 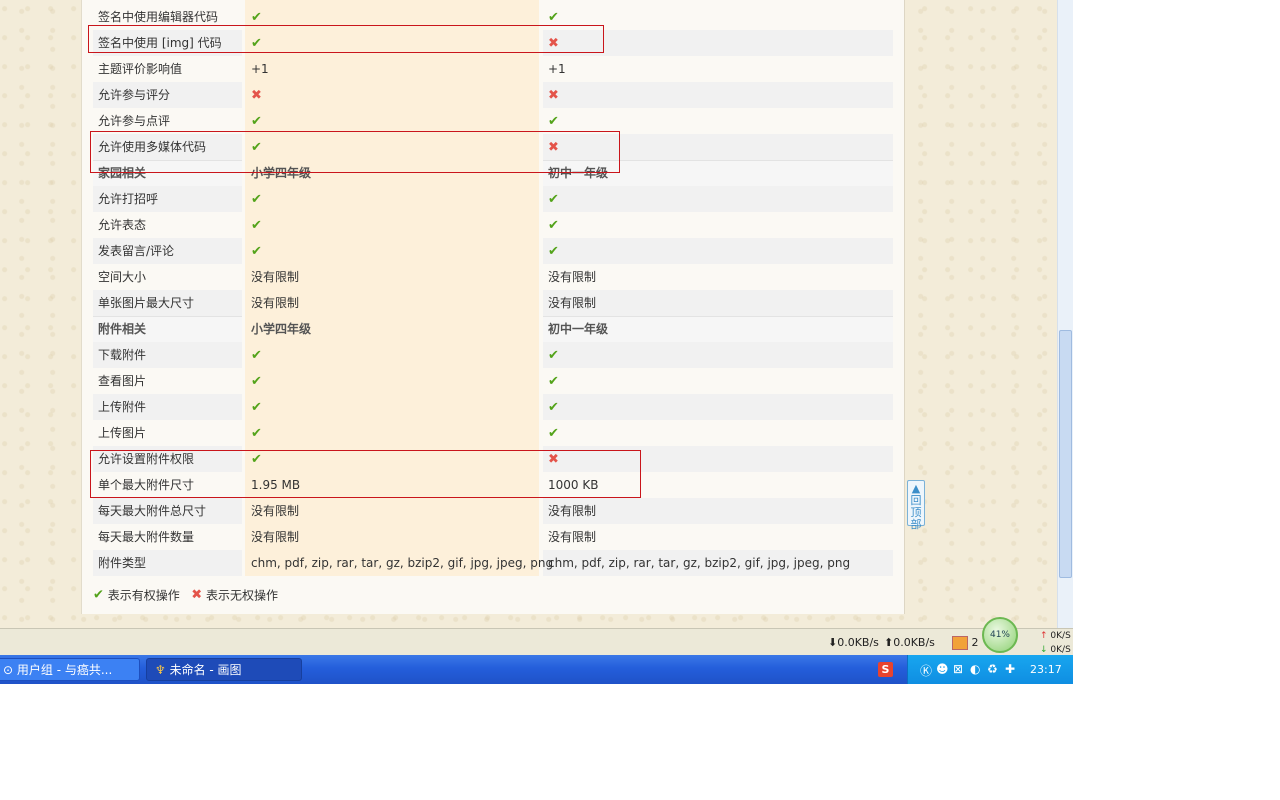 What do you see at coordinates (146, 303) in the screenshot?
I see `row-label: 单张图片最大尺寸` at bounding box center [146, 303].